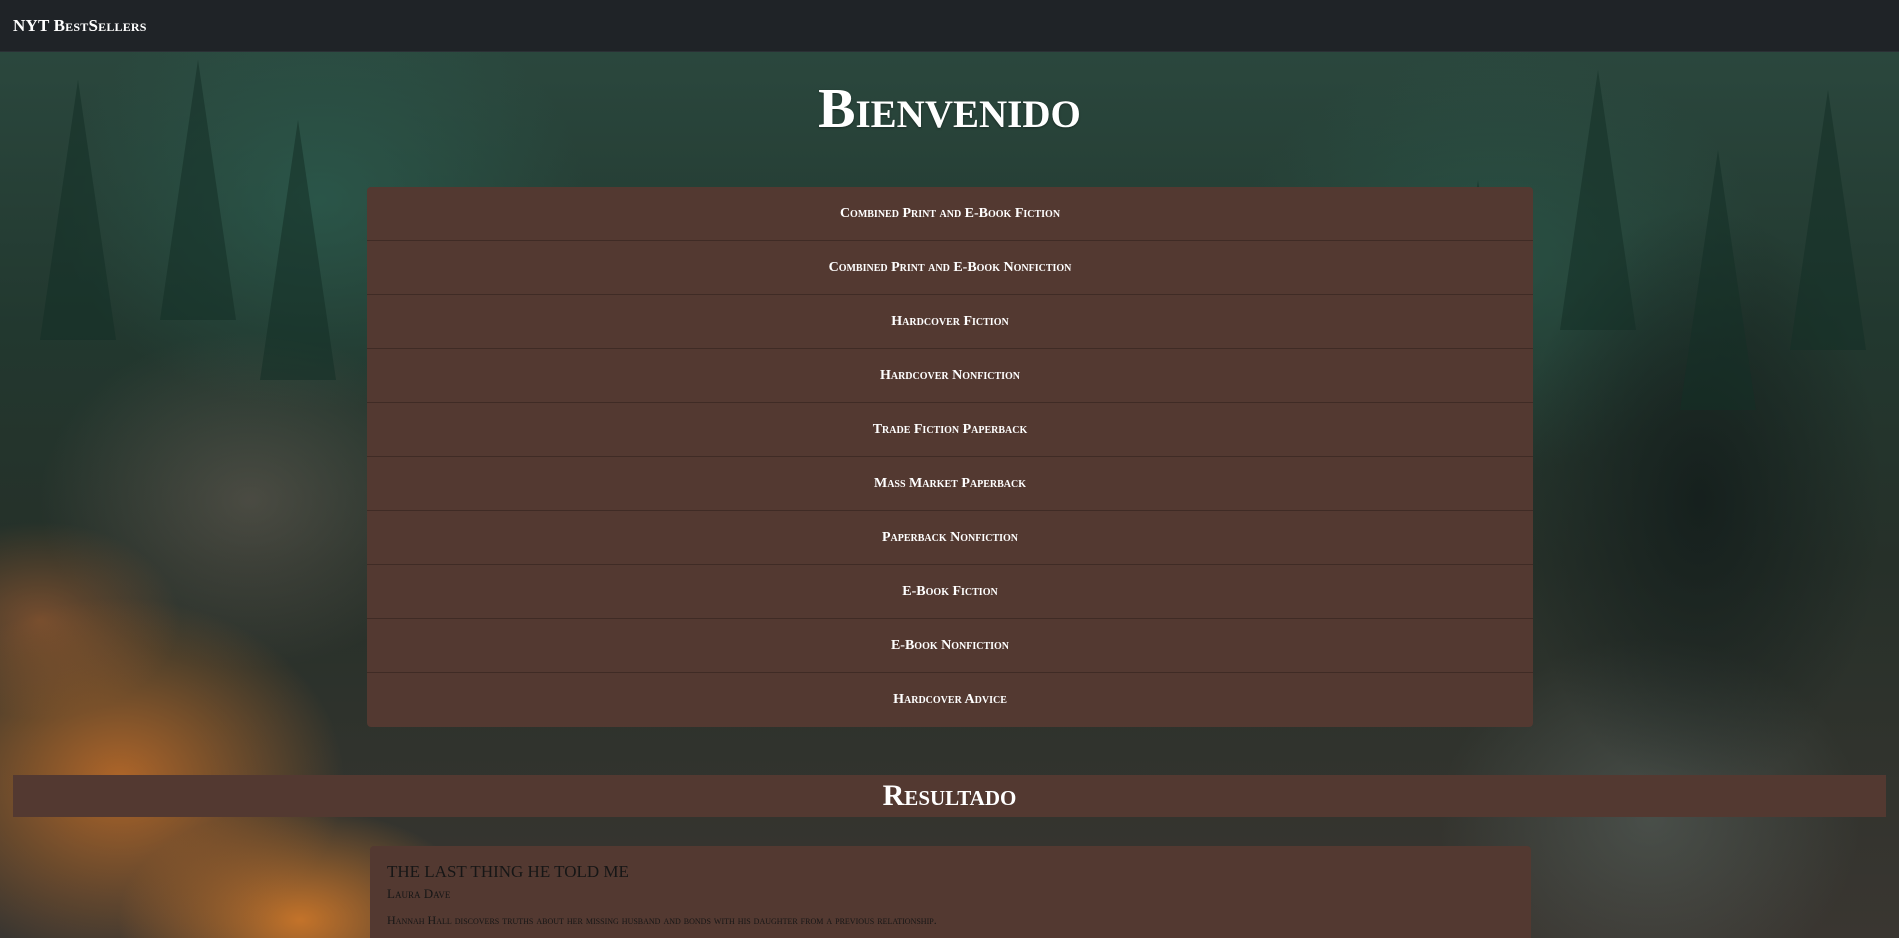 The image size is (1899, 938). What do you see at coordinates (950, 538) in the screenshot?
I see `category-item-paperback-nonfiction: Paperback Nonfiction` at bounding box center [950, 538].